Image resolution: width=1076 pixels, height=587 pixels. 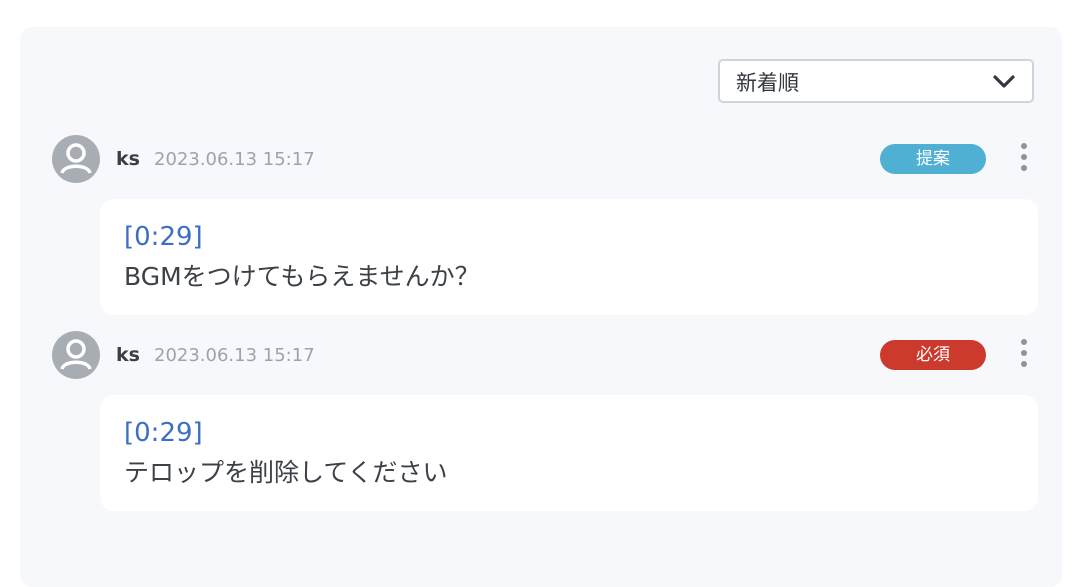 What do you see at coordinates (286, 472) in the screenshot?
I see `comment-text: テロップを削除してください` at bounding box center [286, 472].